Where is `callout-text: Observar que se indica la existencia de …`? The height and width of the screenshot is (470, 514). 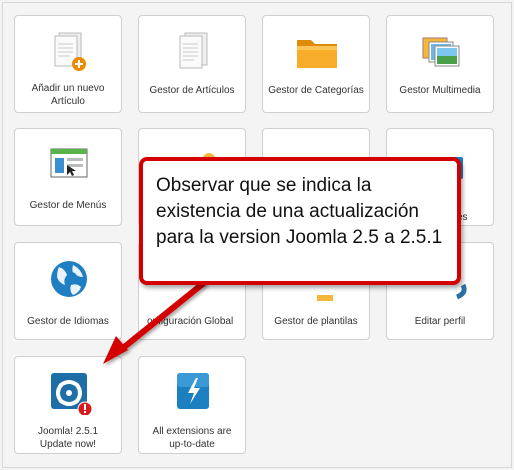
callout-text: Observar que se indica la existencia de … is located at coordinates (299, 211).